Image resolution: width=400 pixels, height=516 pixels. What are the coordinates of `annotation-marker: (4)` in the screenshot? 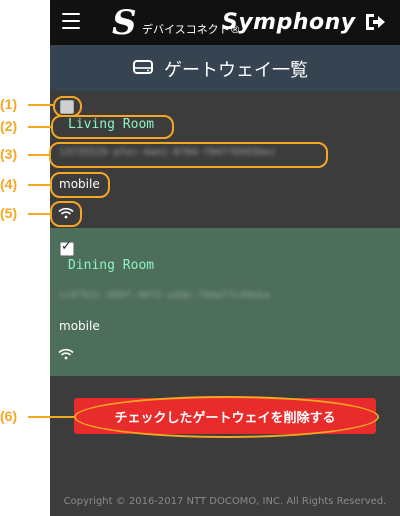 It's located at (9, 184).